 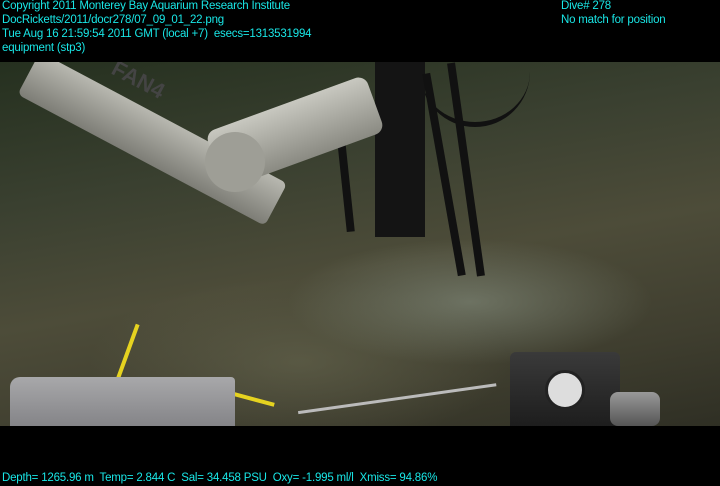 What do you see at coordinates (400, 149) in the screenshot?
I see `sampler-frame` at bounding box center [400, 149].